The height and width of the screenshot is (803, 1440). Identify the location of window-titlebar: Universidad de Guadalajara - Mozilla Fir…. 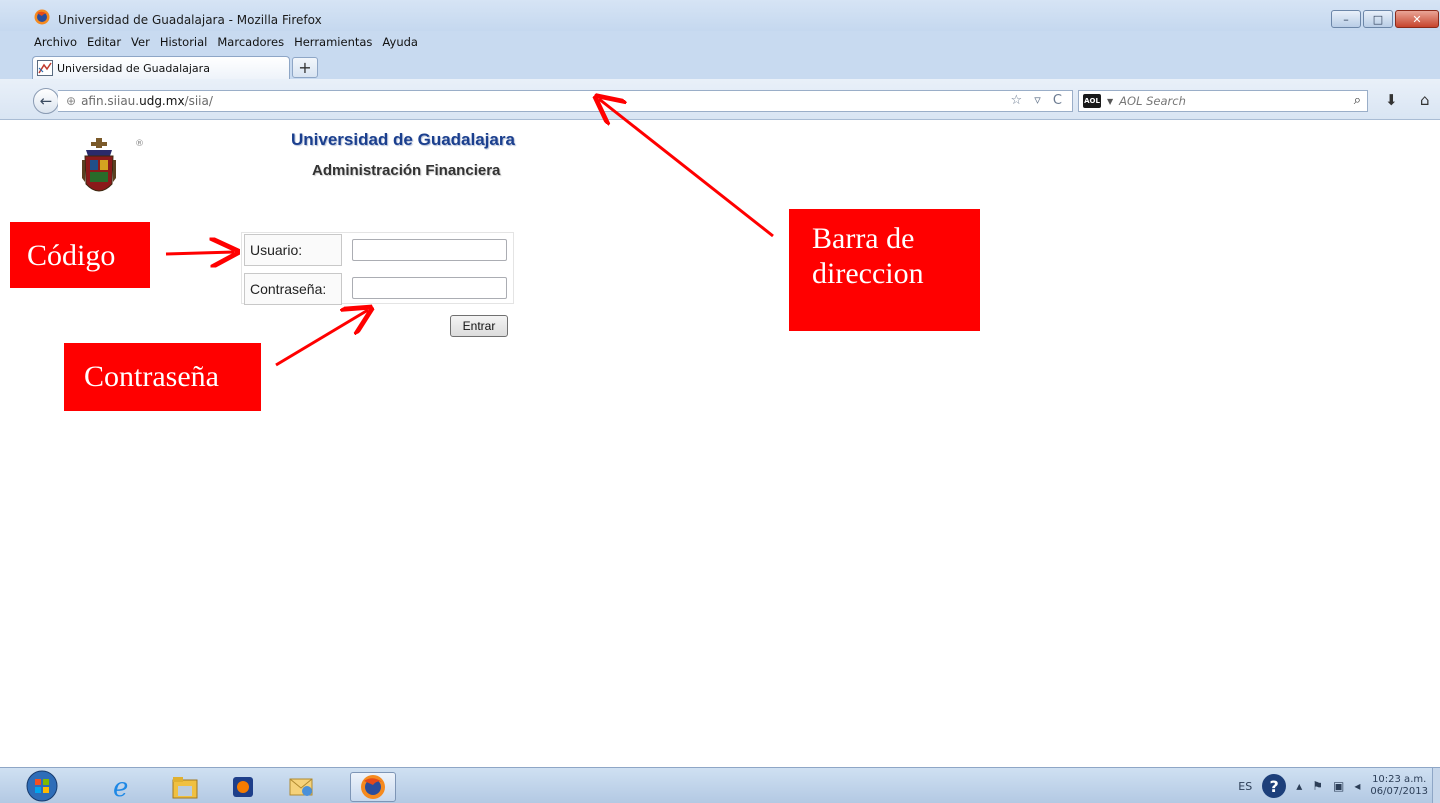
(720, 15).